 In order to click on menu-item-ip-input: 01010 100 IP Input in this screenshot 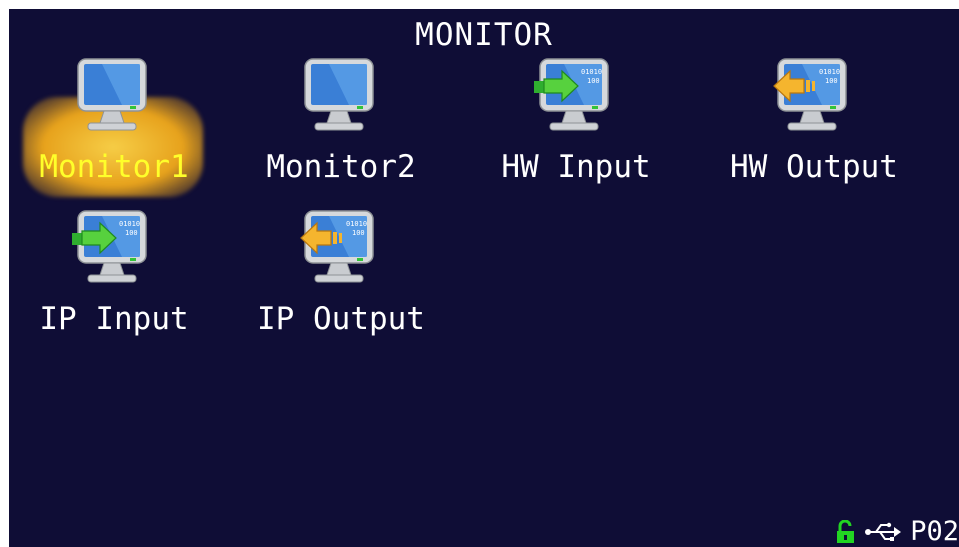, I will do `click(109, 282)`.